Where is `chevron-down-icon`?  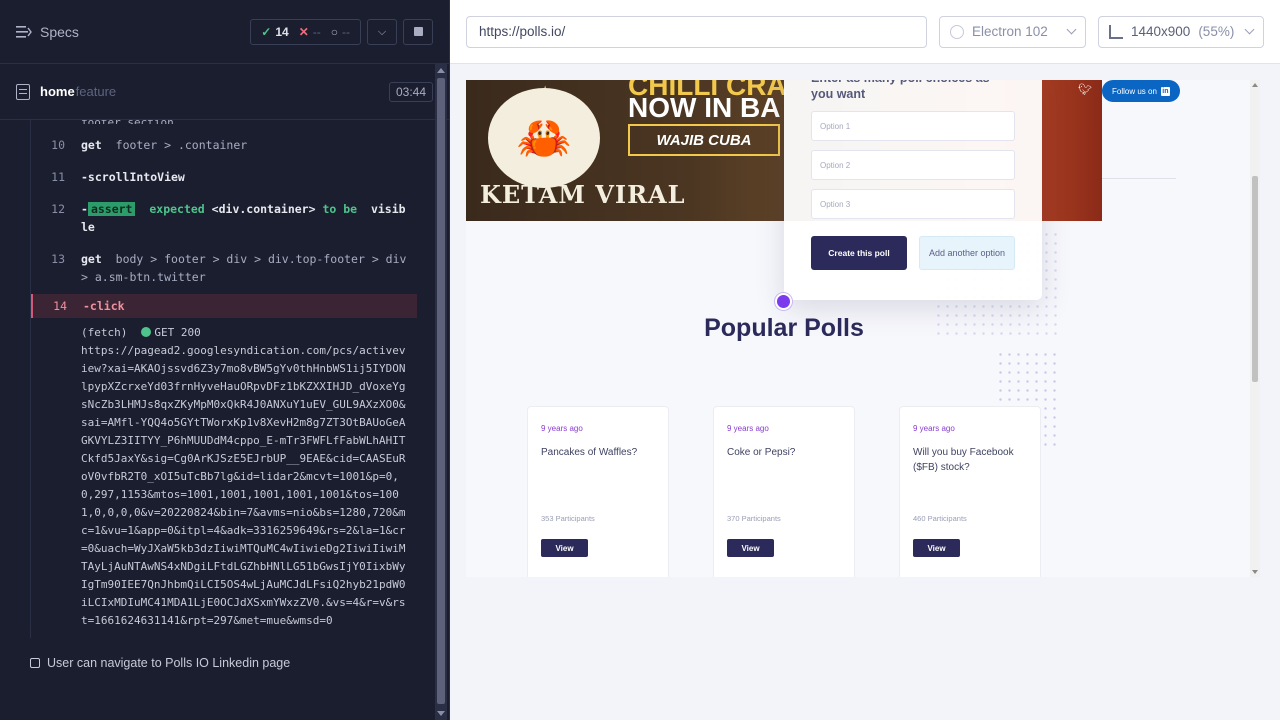
chevron-down-icon is located at coordinates (1249, 29).